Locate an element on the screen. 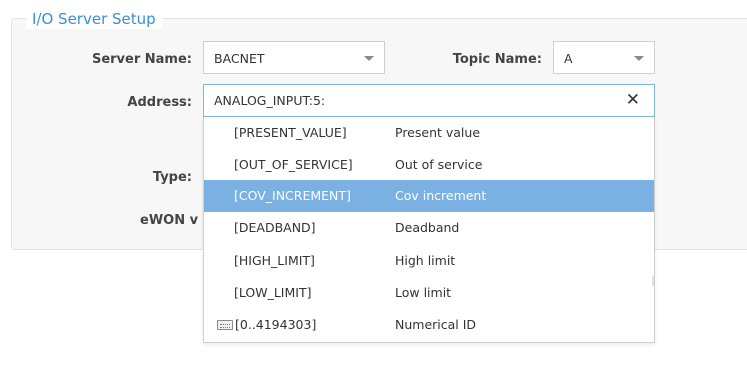 This screenshot has height=372, width=747. option-description: High limit is located at coordinates (425, 260).